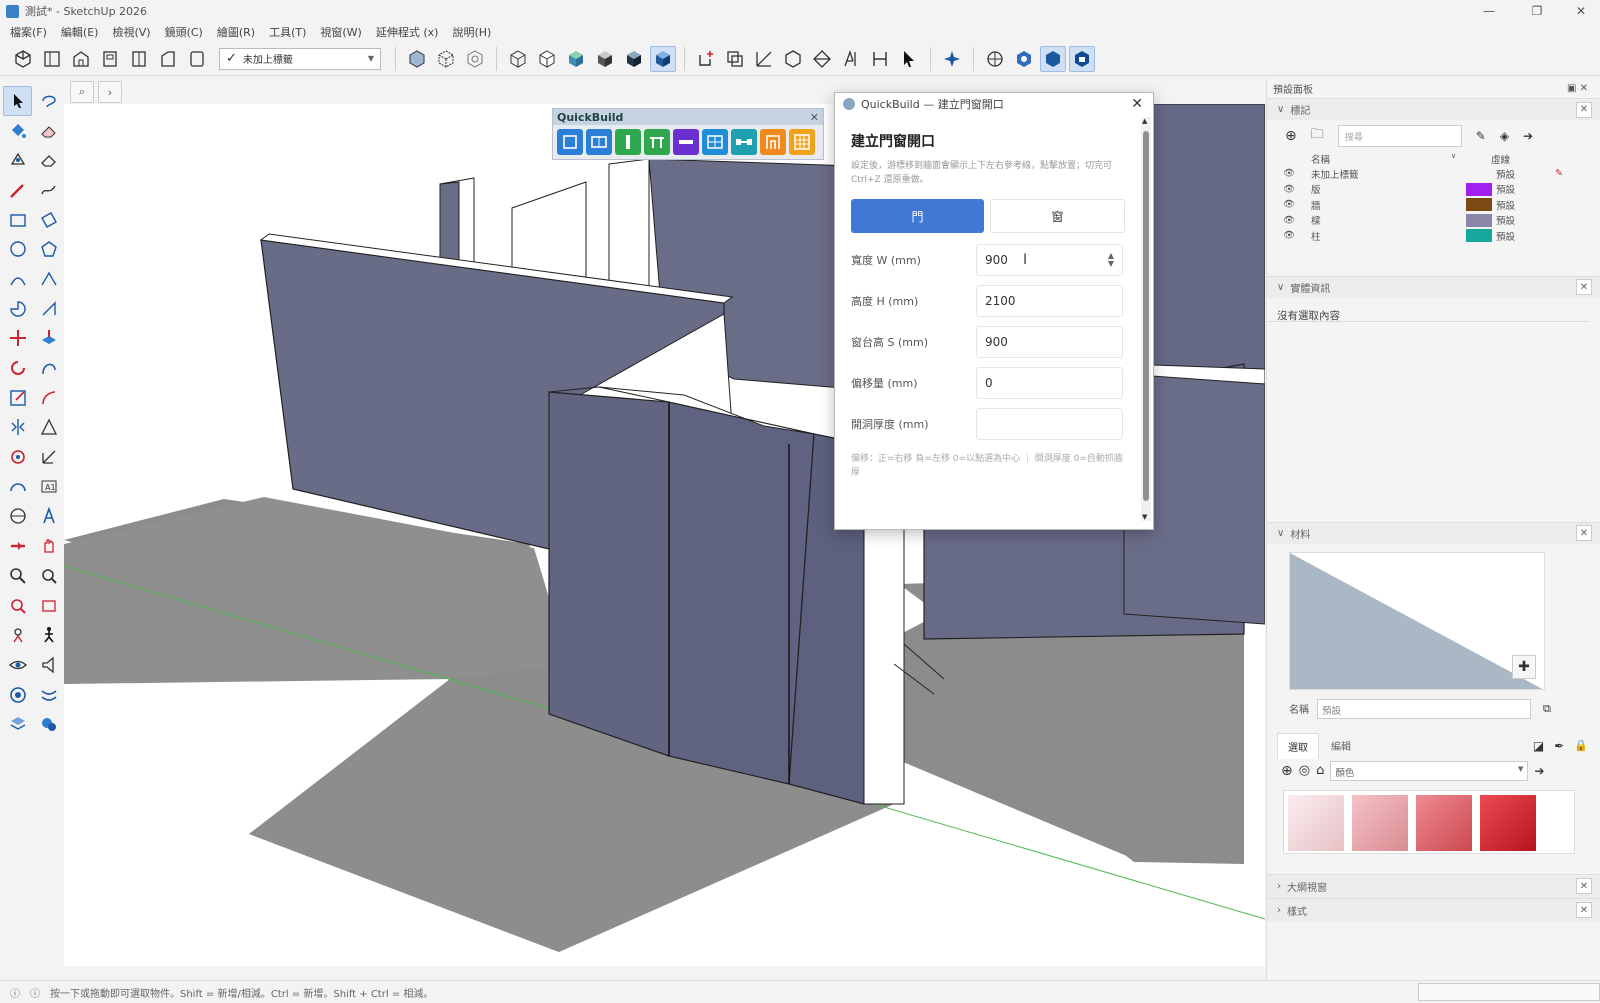 The image size is (1600, 1003). I want to click on door-mode-button: 門, so click(917, 216).